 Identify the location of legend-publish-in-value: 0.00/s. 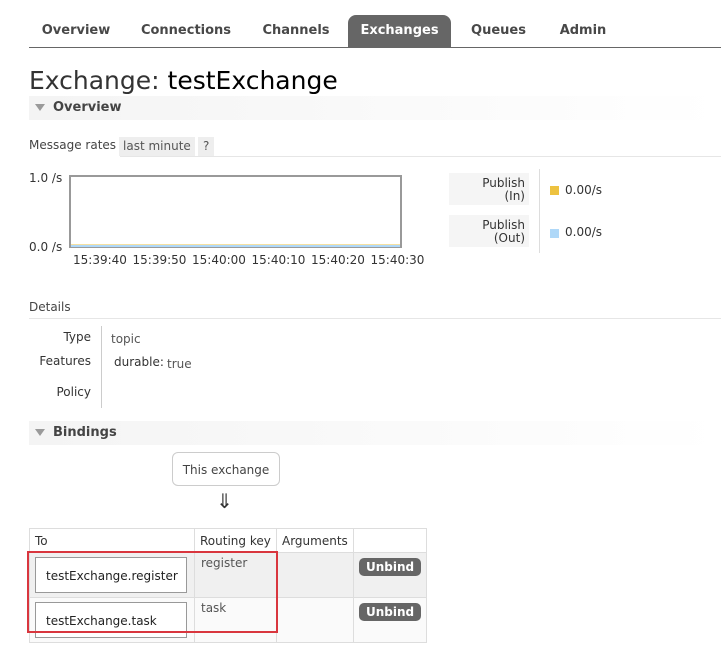
(584, 190).